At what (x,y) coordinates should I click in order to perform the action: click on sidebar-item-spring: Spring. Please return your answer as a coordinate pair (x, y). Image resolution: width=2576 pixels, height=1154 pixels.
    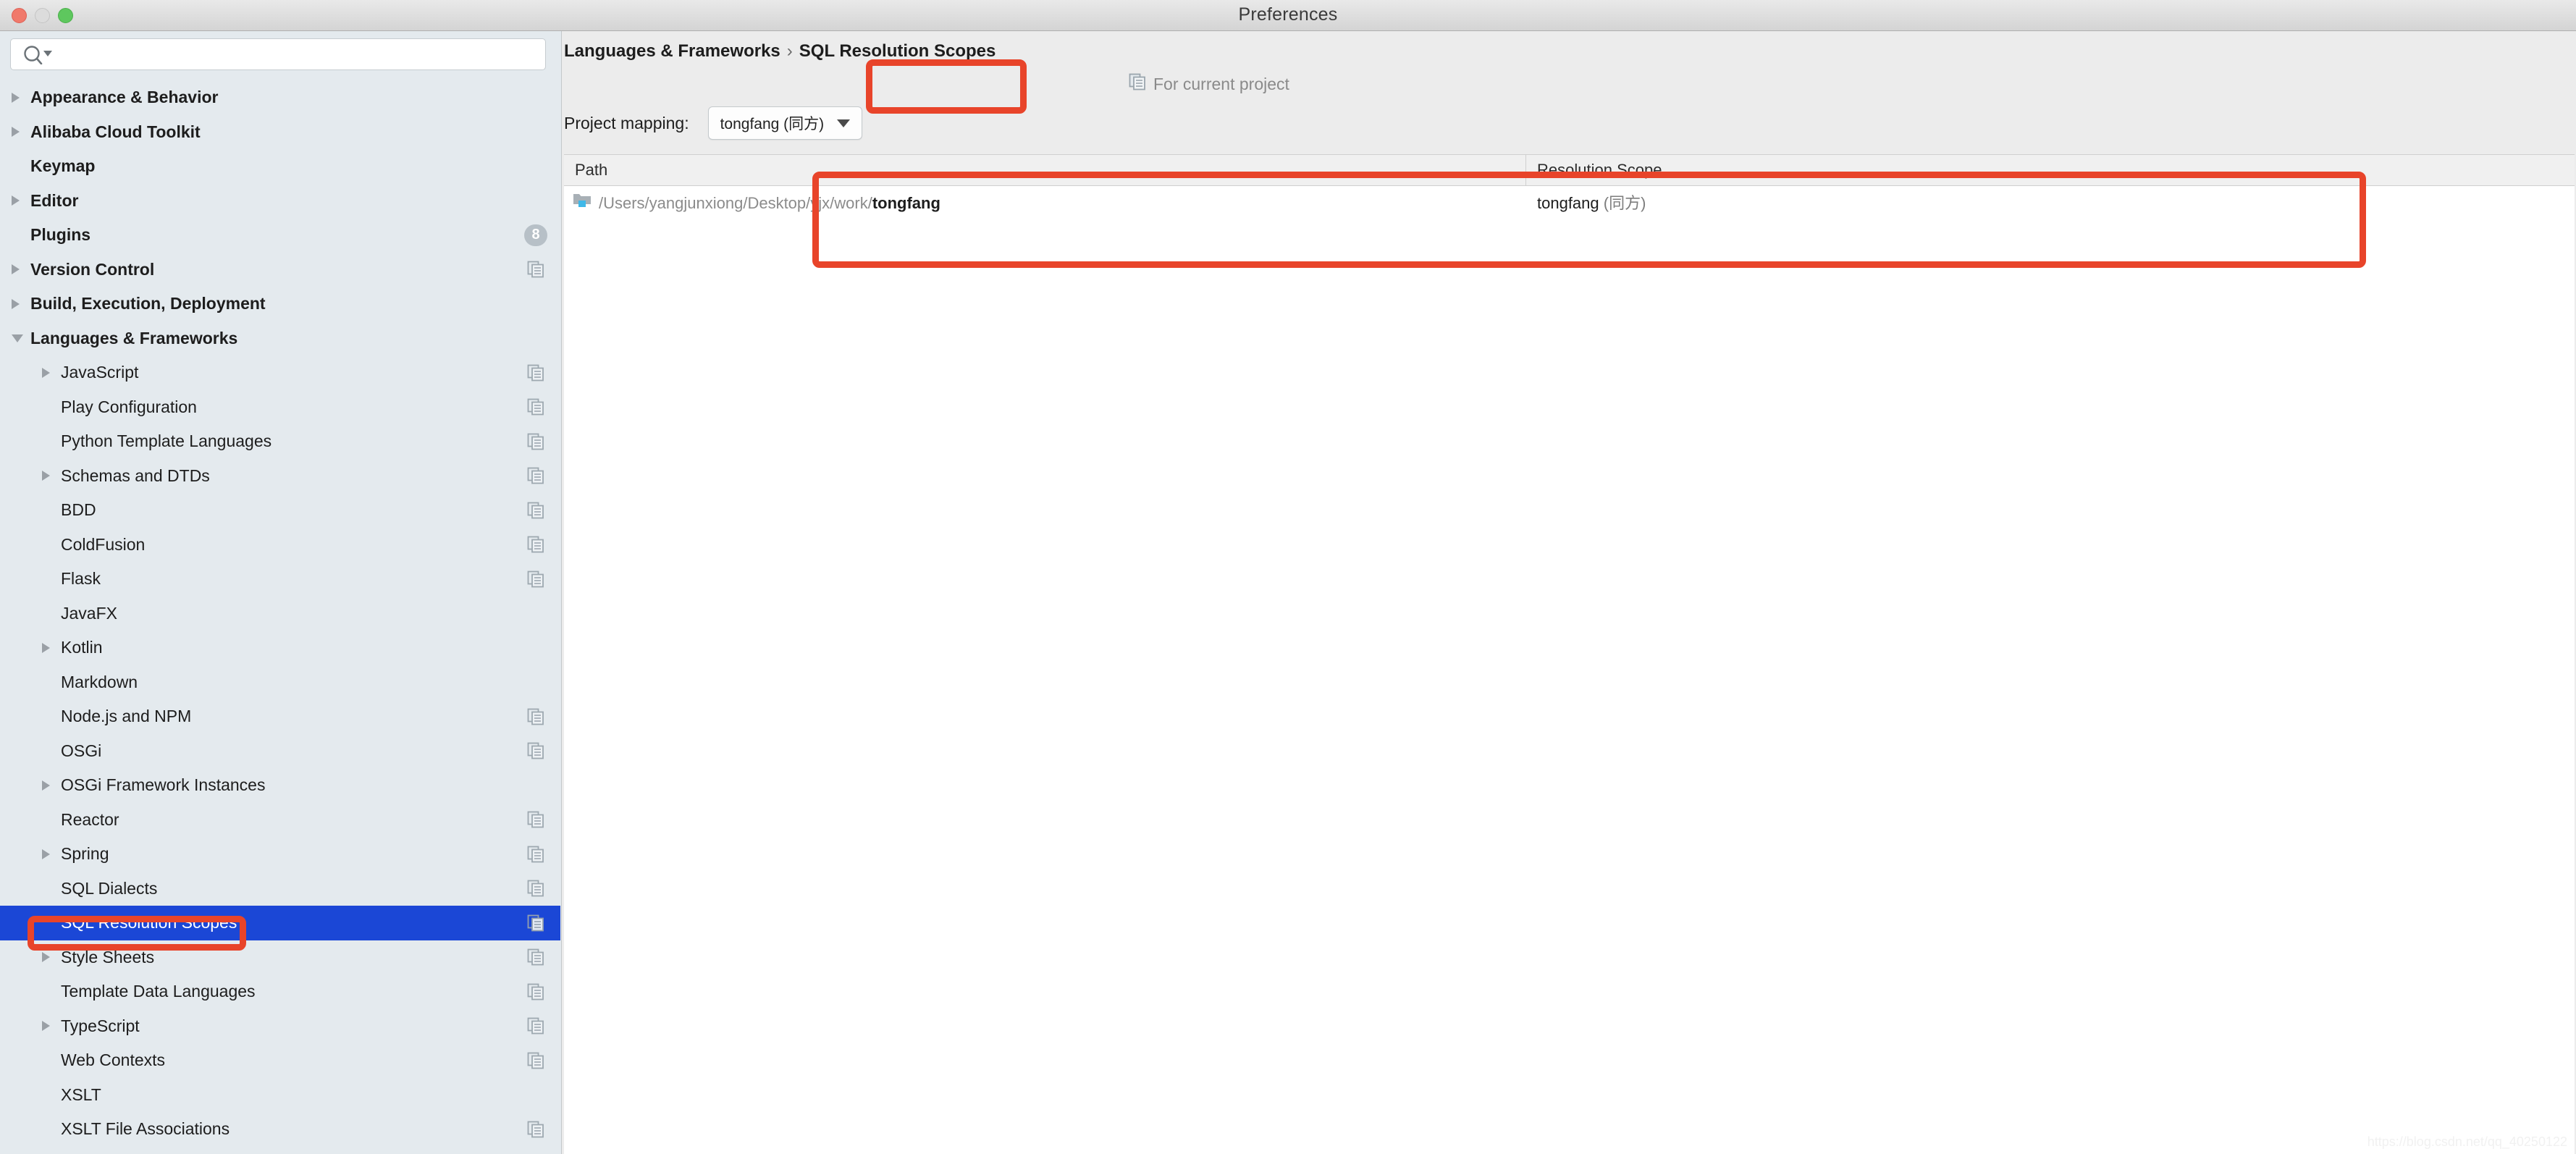
    Looking at the image, I should click on (280, 854).